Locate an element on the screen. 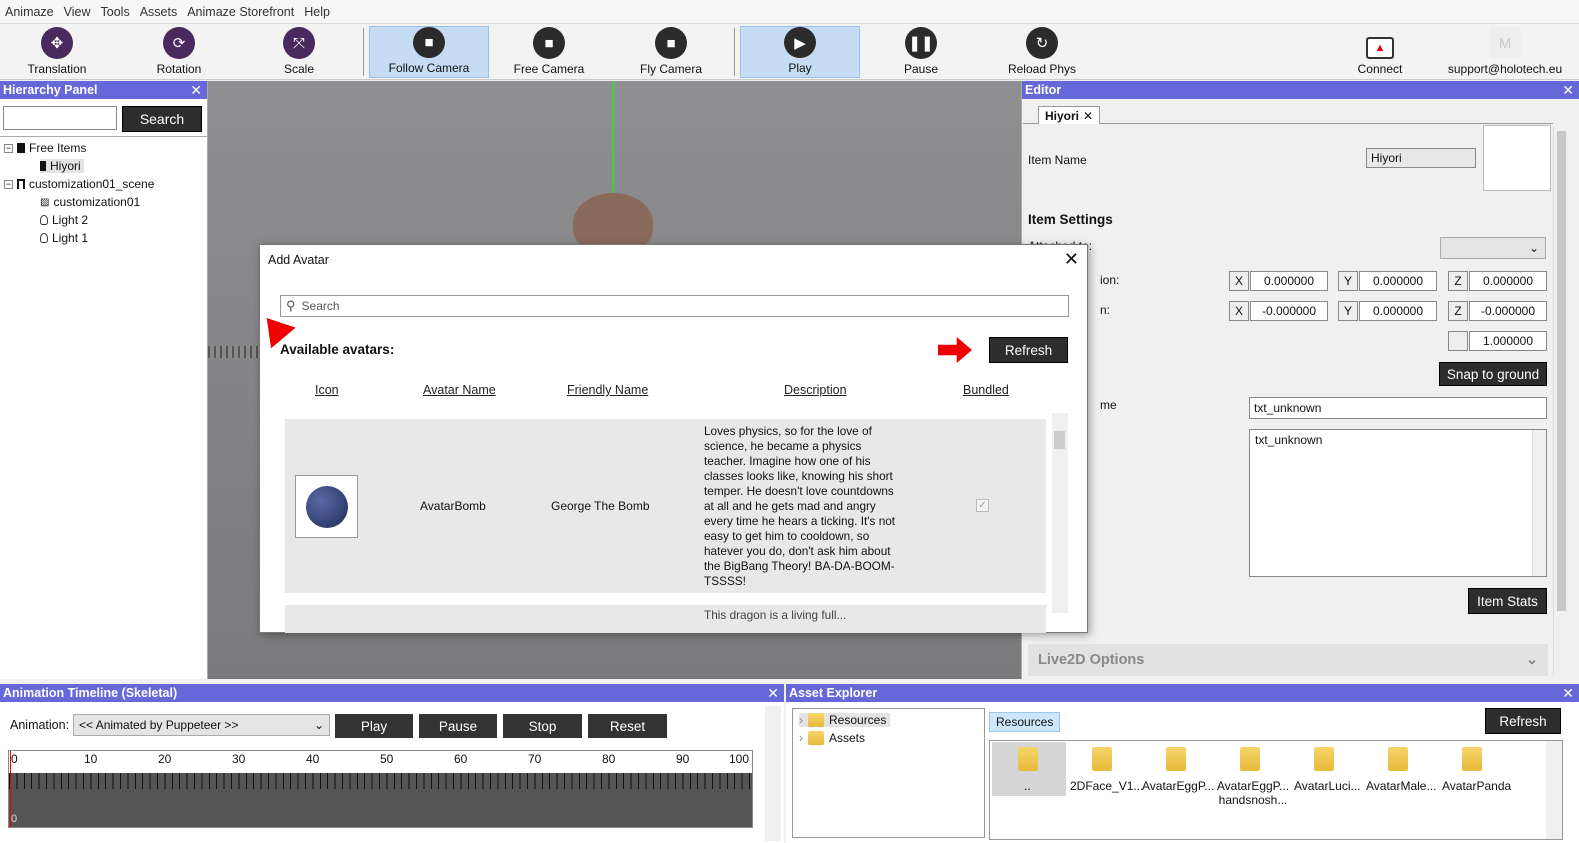  name-text-field: txt_unknown is located at coordinates (1398, 408).